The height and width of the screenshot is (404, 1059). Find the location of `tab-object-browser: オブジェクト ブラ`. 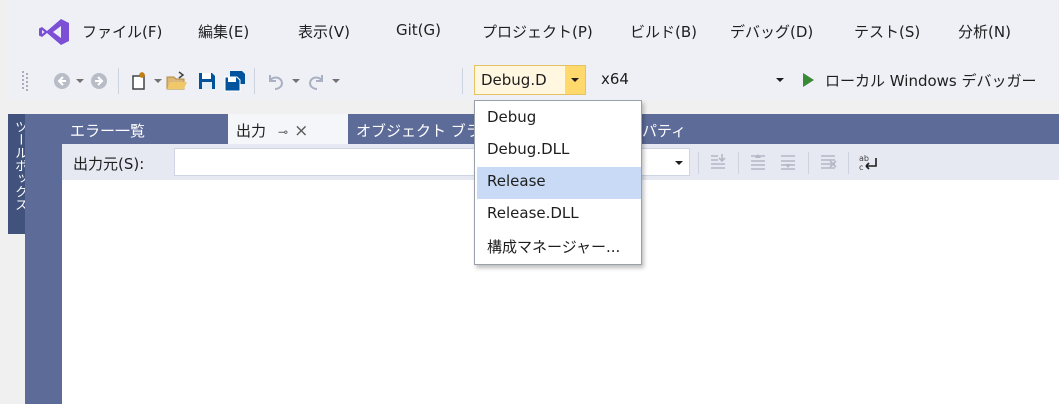

tab-object-browser: オブジェクト ブラ is located at coordinates (414, 129).